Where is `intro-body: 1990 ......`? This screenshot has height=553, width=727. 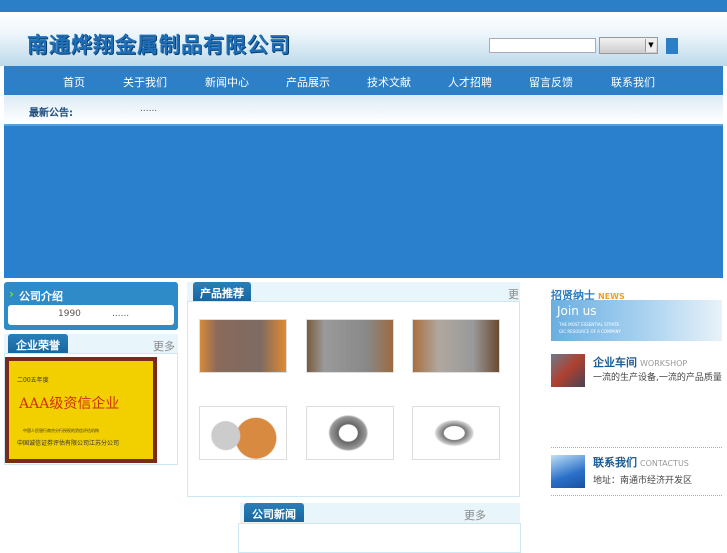
intro-body: 1990 ...... is located at coordinates (91, 315).